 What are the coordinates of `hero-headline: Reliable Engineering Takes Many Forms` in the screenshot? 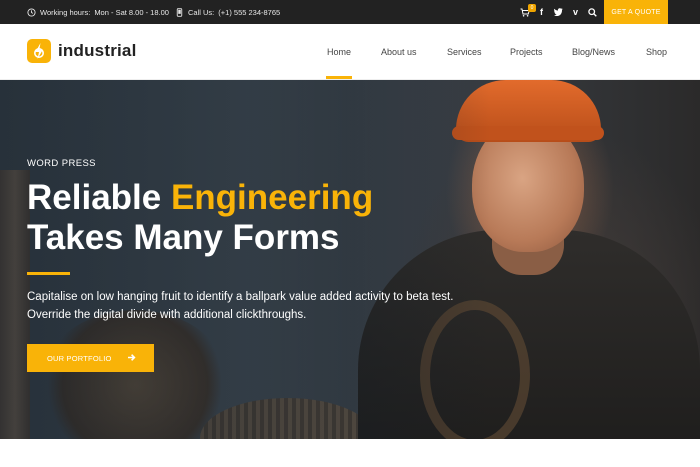 It's located at (200, 218).